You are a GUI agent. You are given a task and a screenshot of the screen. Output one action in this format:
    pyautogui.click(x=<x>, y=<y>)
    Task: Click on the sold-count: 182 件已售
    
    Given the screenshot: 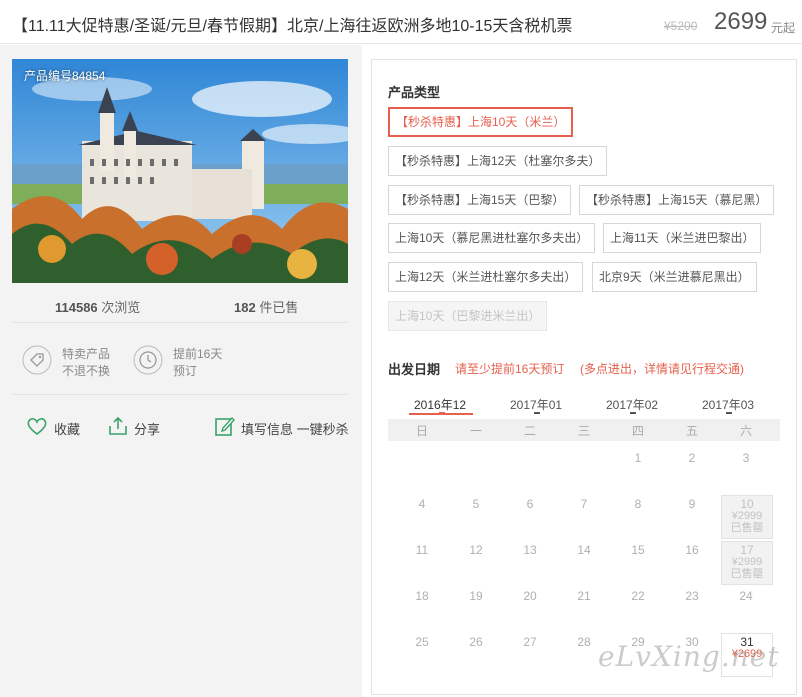 What is the action you would take?
    pyautogui.click(x=266, y=306)
    